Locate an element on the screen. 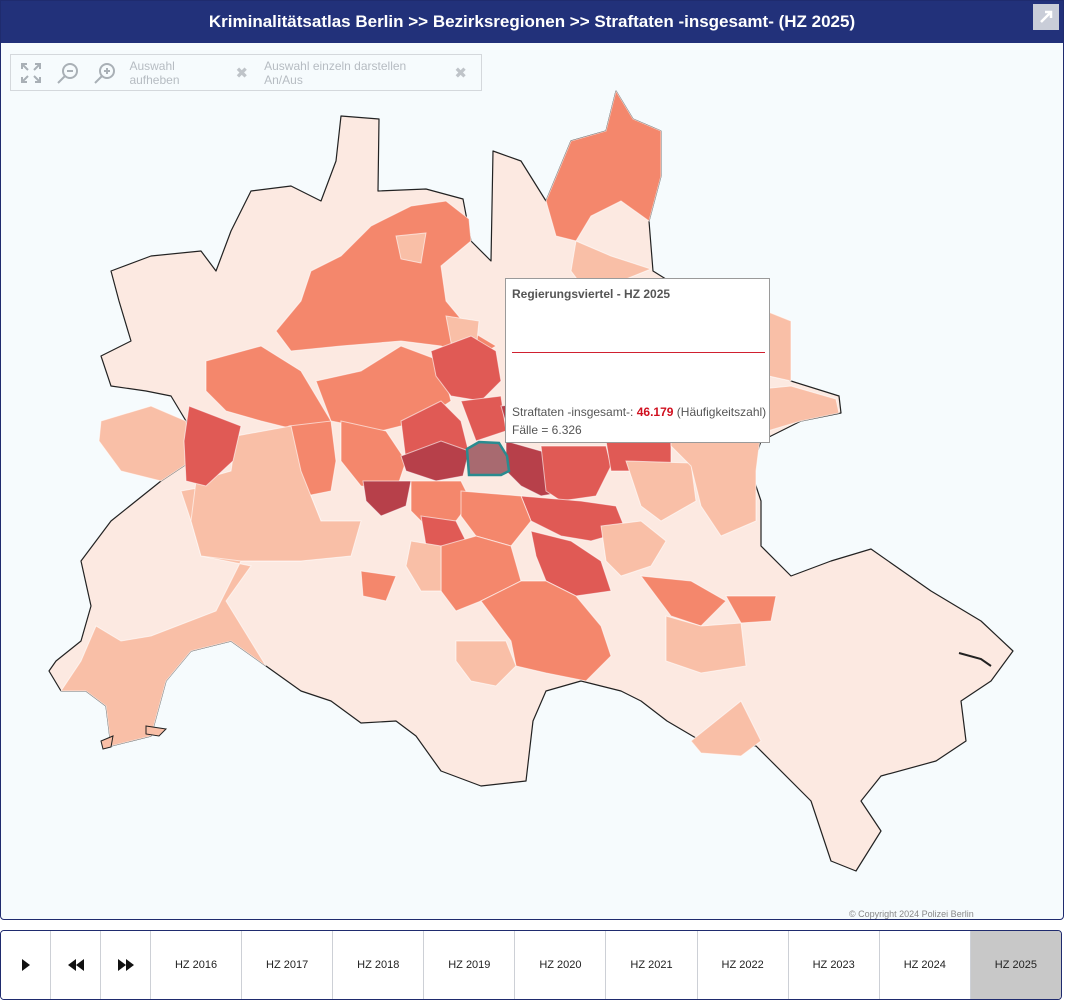 The image size is (1066, 1005). fast-forward-icon is located at coordinates (125, 965).